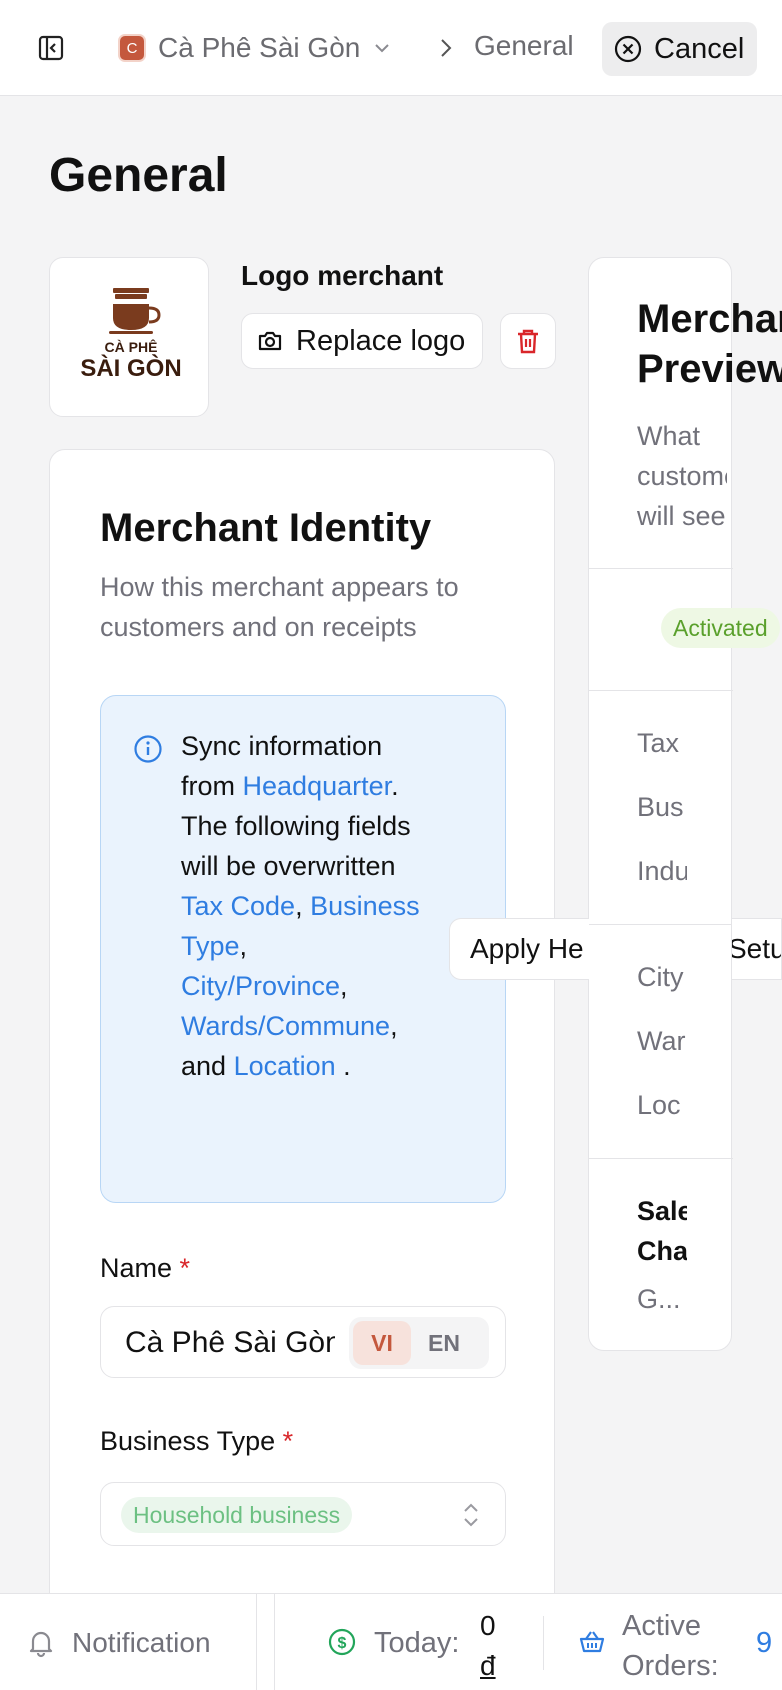 The width and height of the screenshot is (782, 1690). I want to click on preview-row-tax: Tax, so click(658, 743).